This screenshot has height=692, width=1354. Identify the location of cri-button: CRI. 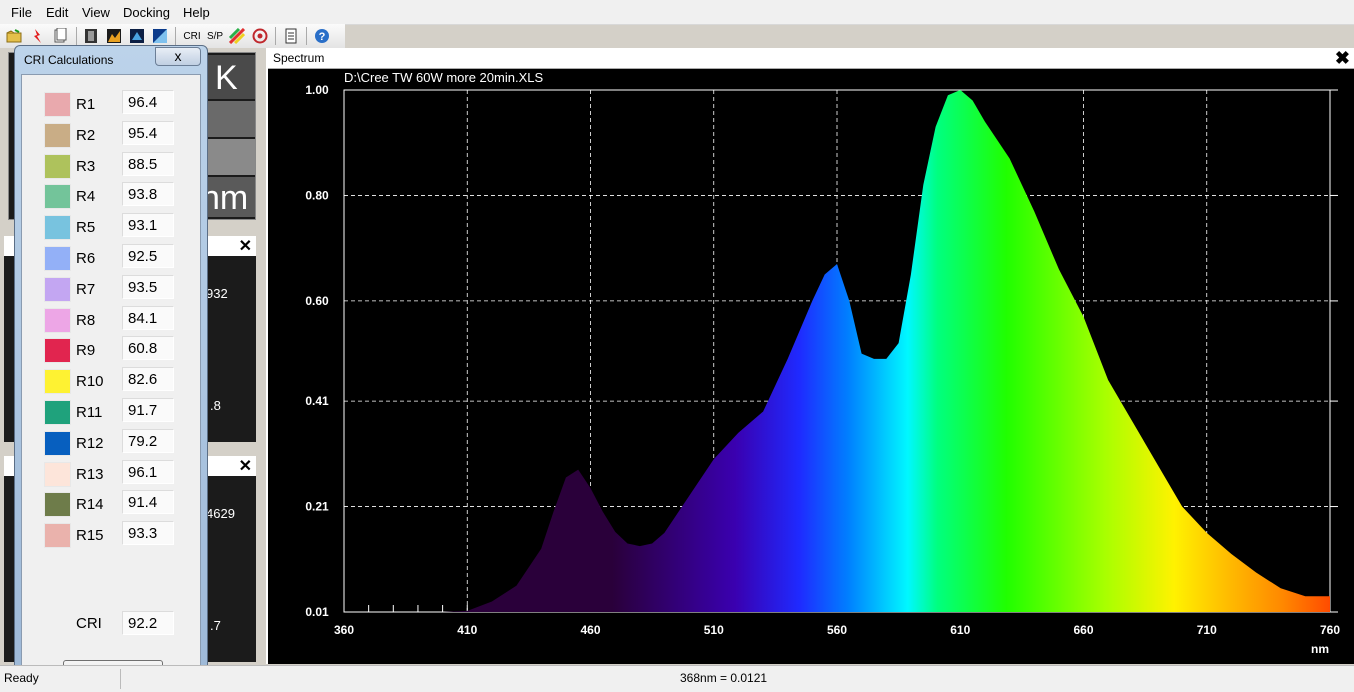
(192, 36).